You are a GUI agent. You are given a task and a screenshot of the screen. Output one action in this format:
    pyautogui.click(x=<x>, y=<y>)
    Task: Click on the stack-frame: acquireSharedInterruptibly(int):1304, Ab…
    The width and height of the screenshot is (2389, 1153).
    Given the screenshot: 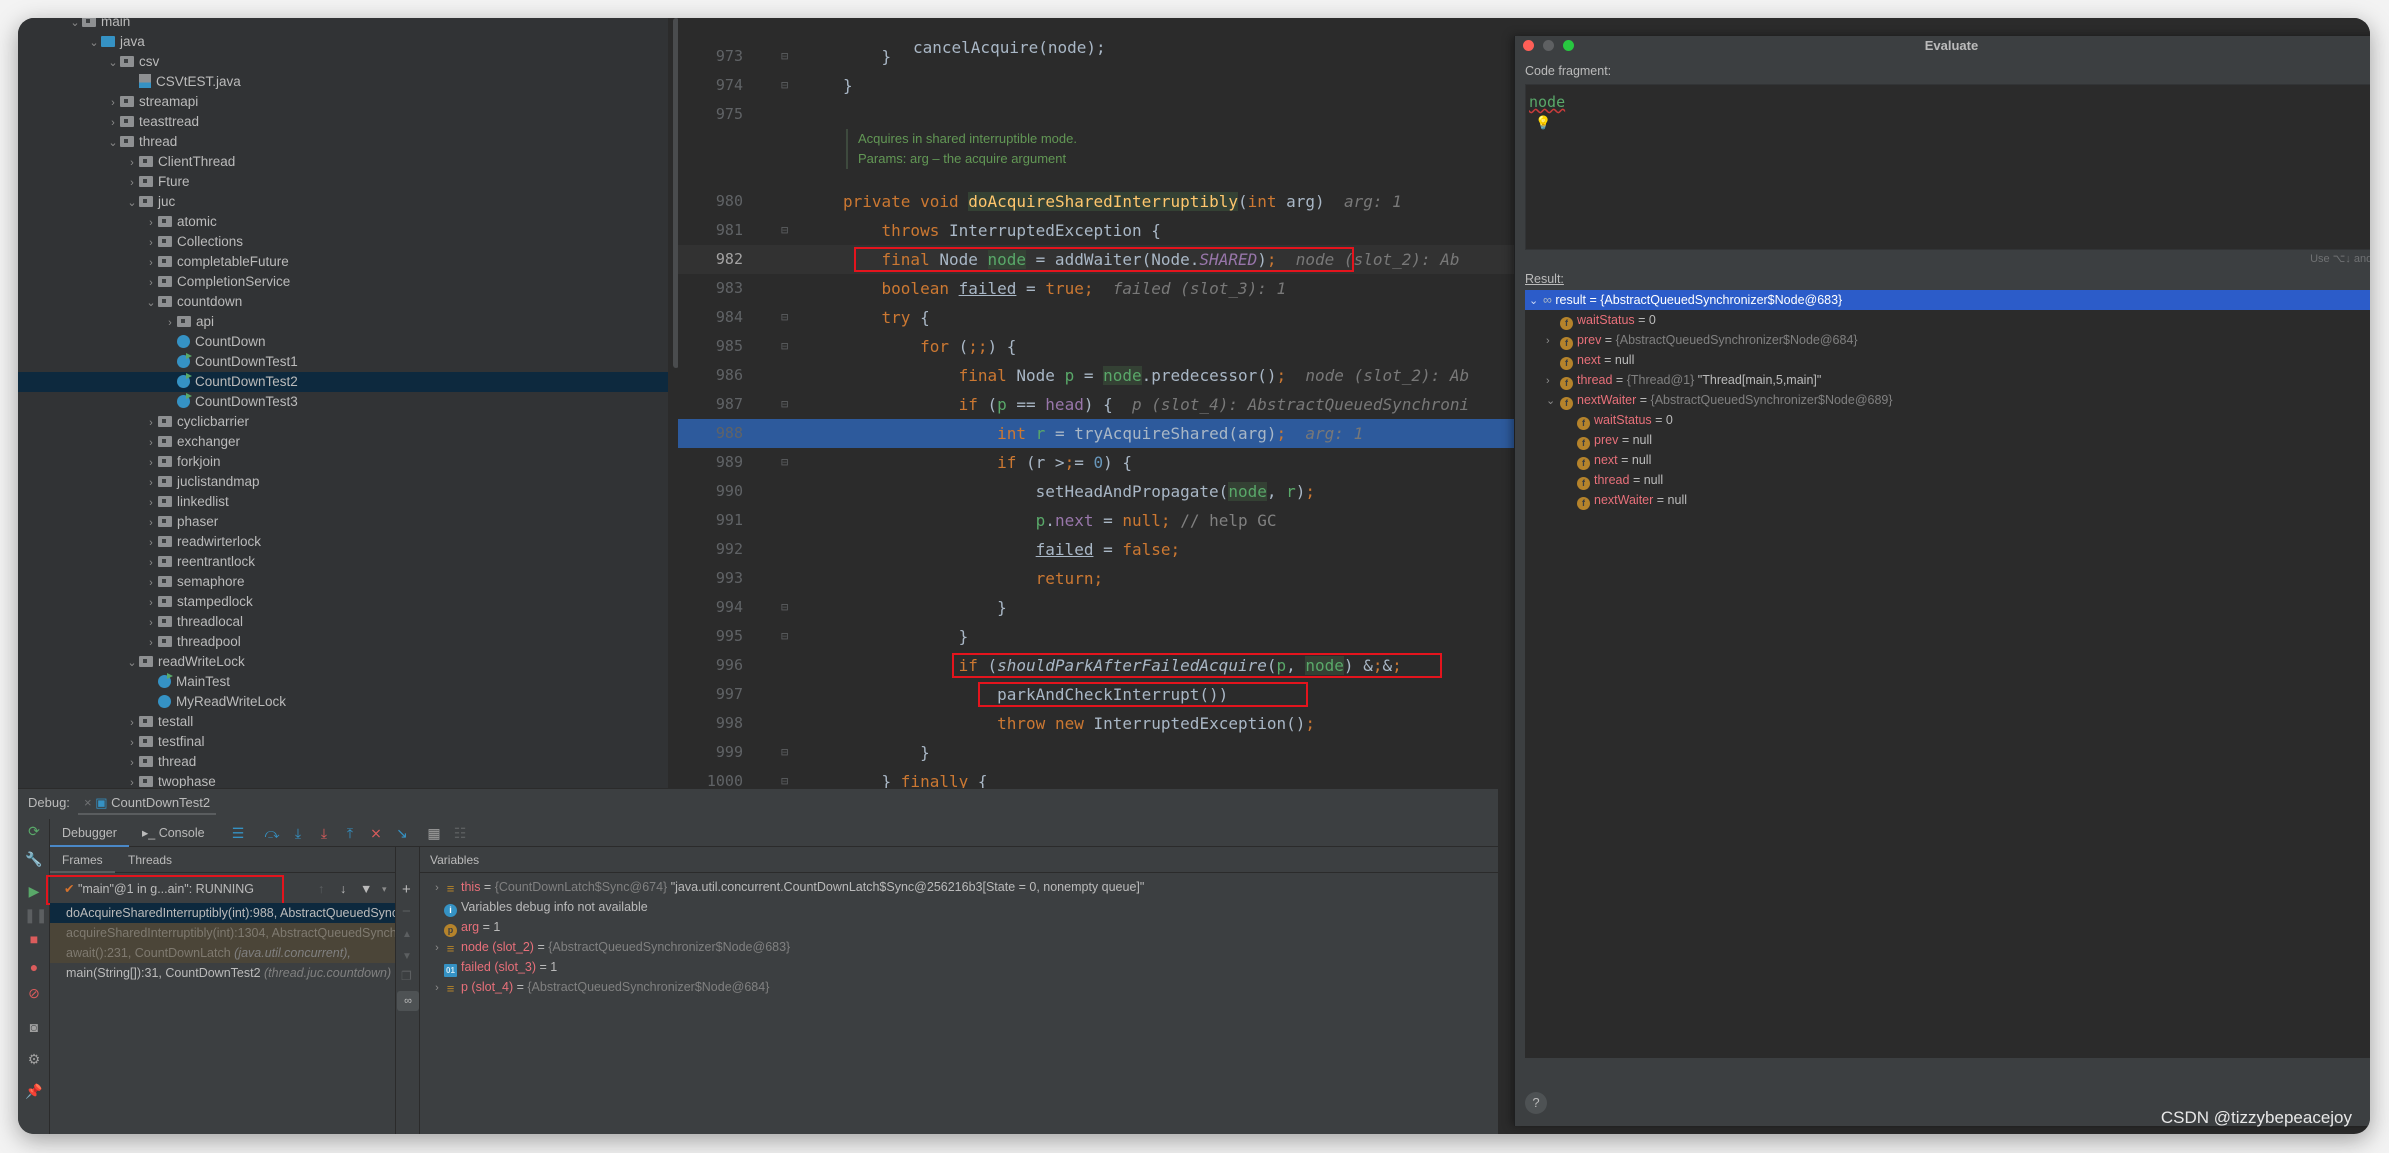 What is the action you would take?
    pyautogui.click(x=222, y=933)
    